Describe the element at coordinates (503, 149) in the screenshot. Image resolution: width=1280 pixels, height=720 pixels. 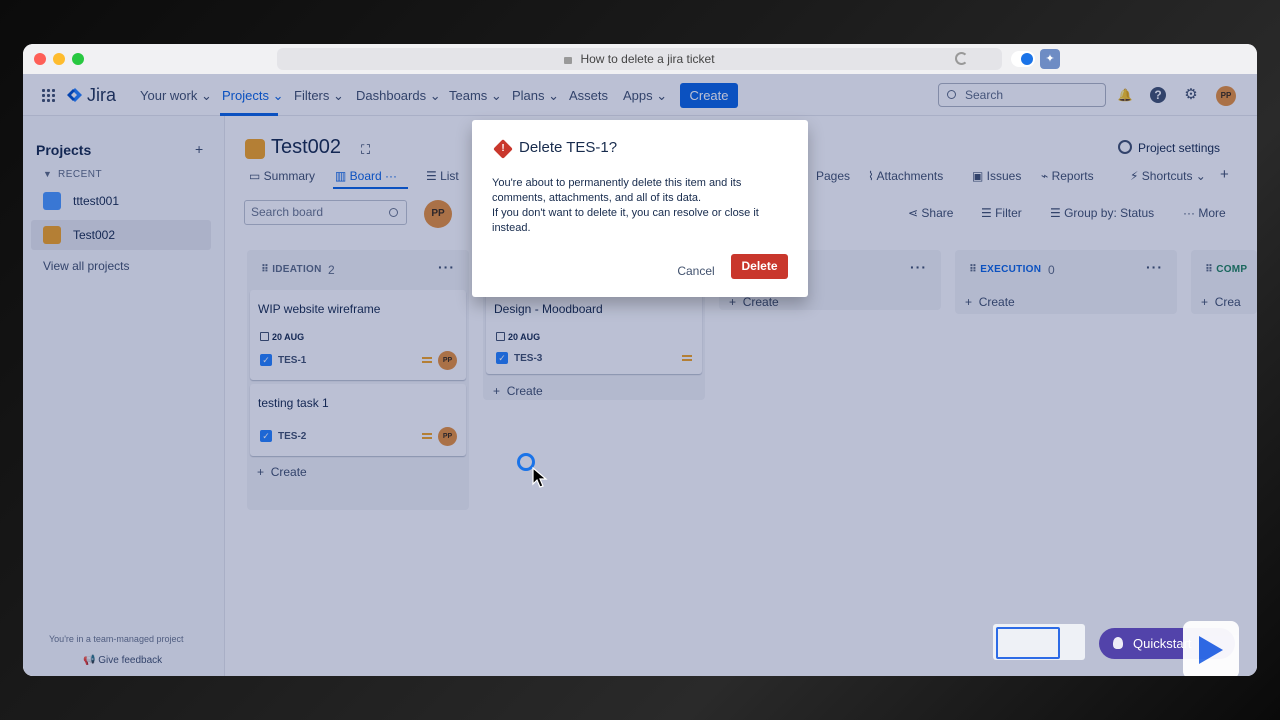
I see `warning-icon: !` at that location.